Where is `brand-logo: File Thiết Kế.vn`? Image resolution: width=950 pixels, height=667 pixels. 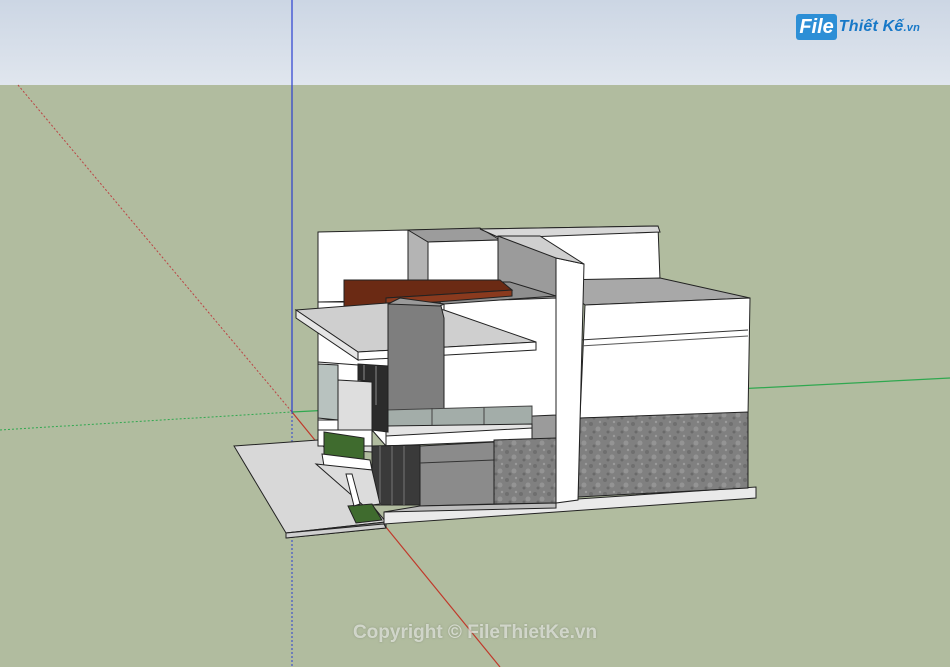 brand-logo: File Thiết Kế.vn is located at coordinates (858, 27).